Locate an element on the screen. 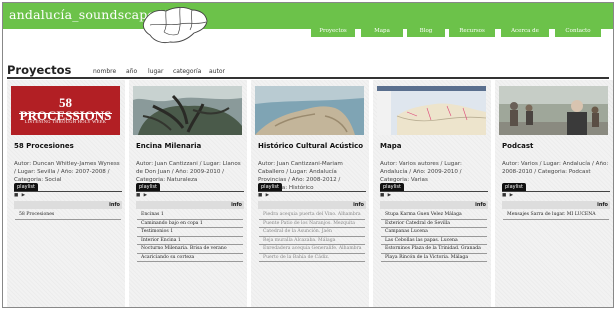  sort-lugar: lugar is located at coordinates (155, 71).